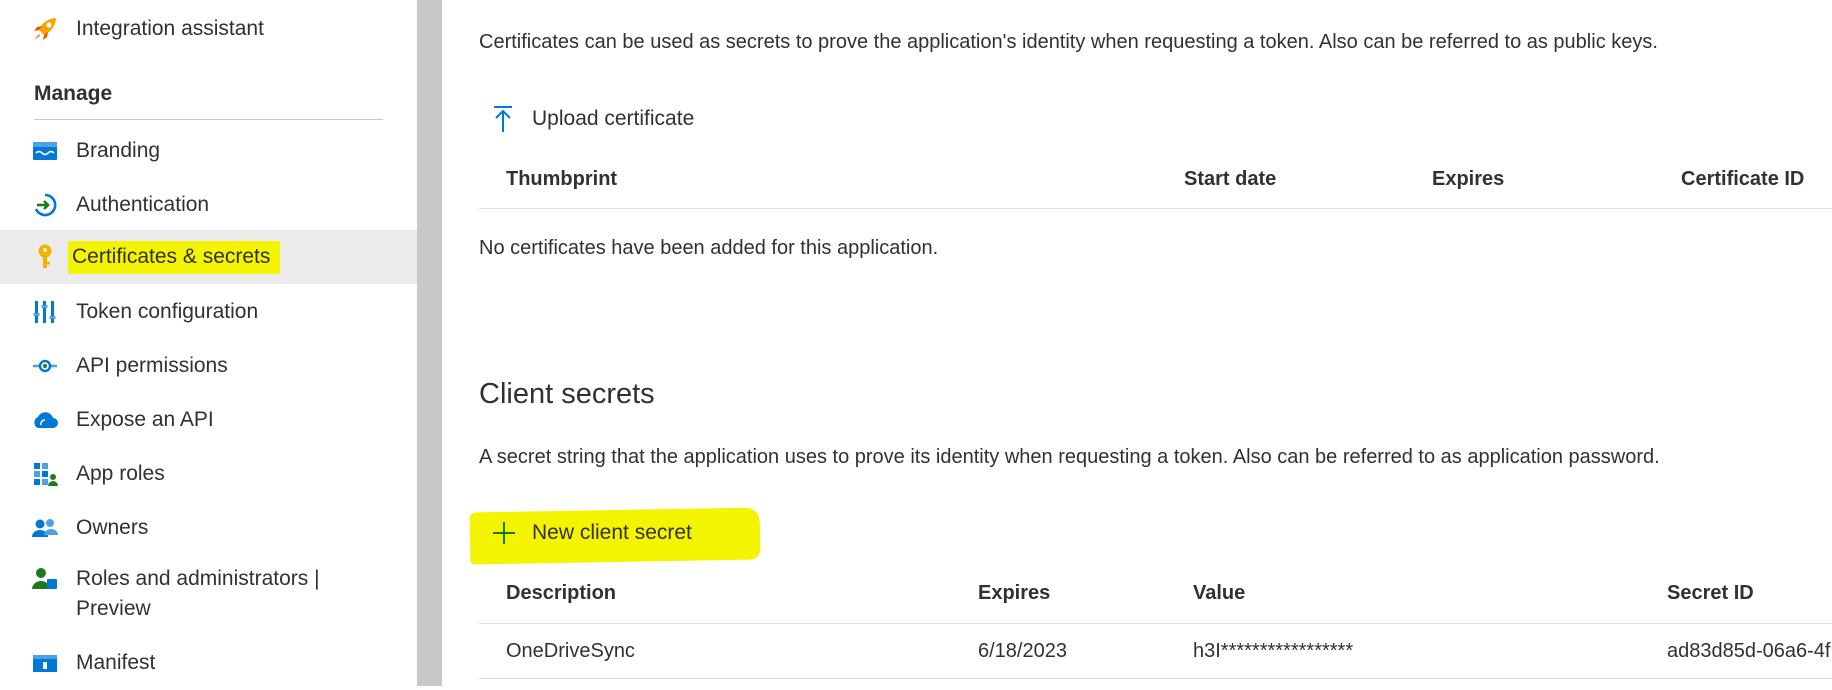  I want to click on sidebar-item-label: Branding, so click(118, 150).